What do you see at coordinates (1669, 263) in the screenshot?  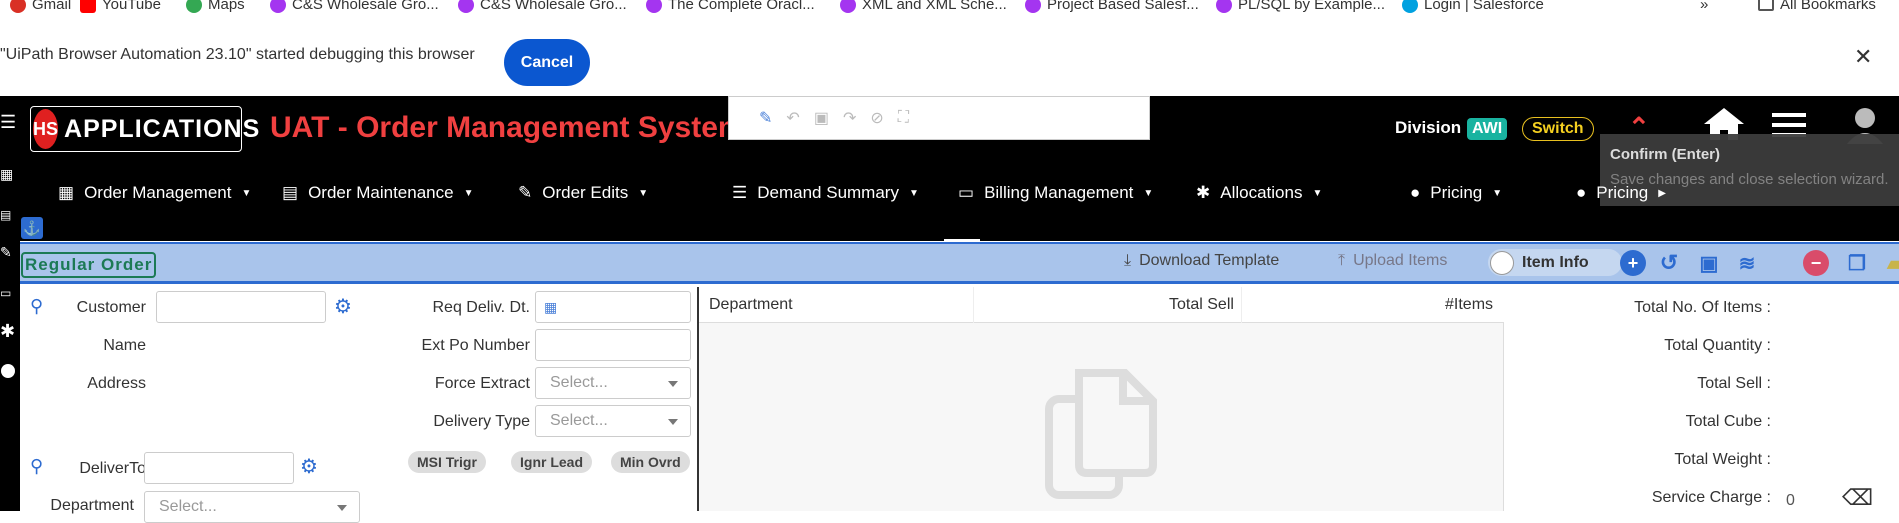 I see `history-icon: ↺` at bounding box center [1669, 263].